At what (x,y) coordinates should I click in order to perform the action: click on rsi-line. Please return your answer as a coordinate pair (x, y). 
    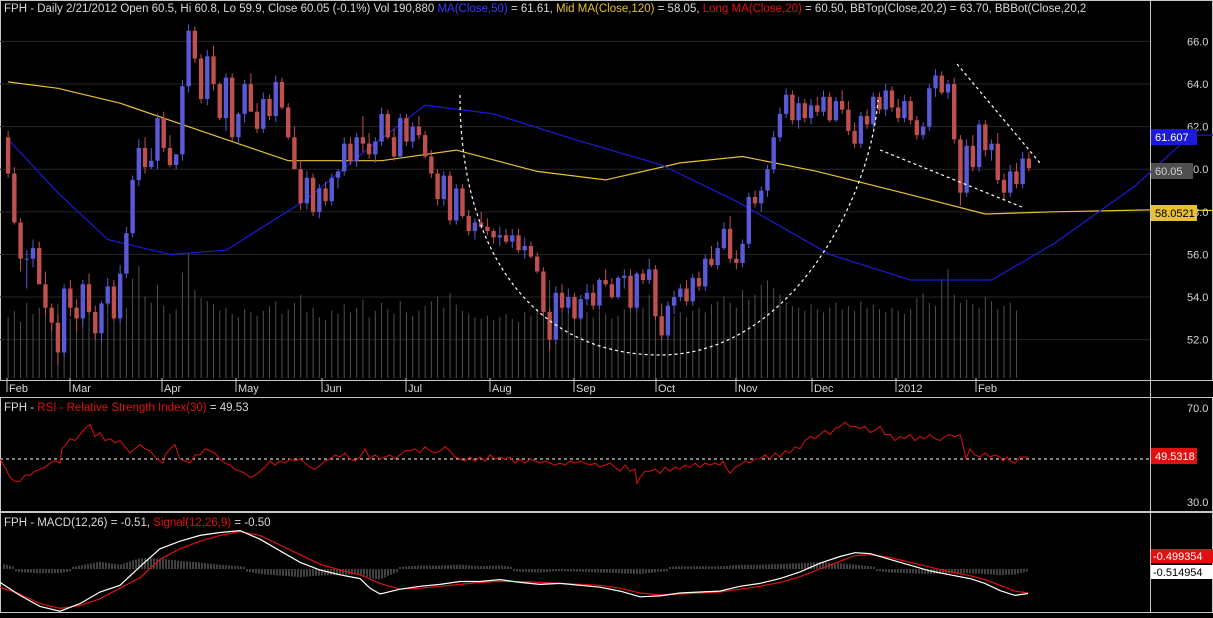
    Looking at the image, I should click on (514, 453).